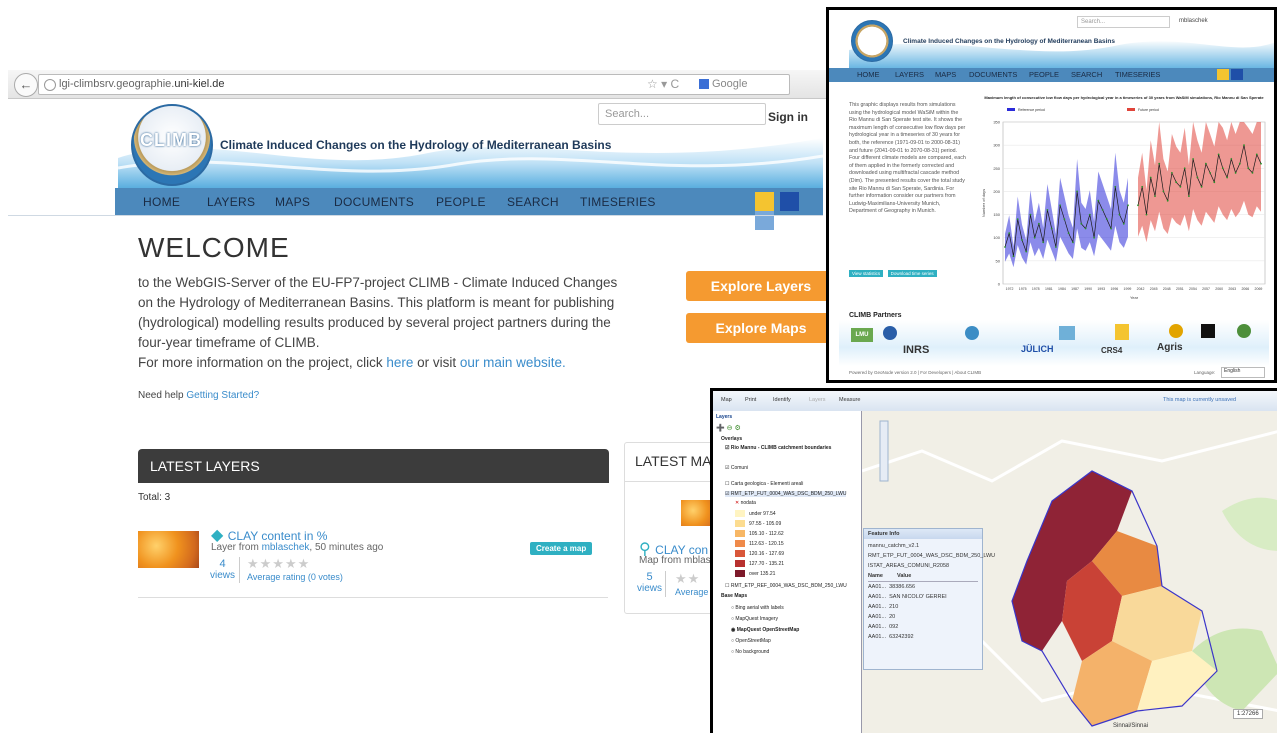  What do you see at coordinates (945, 74) in the screenshot?
I see `ts-nav-maps: MAPS` at bounding box center [945, 74].